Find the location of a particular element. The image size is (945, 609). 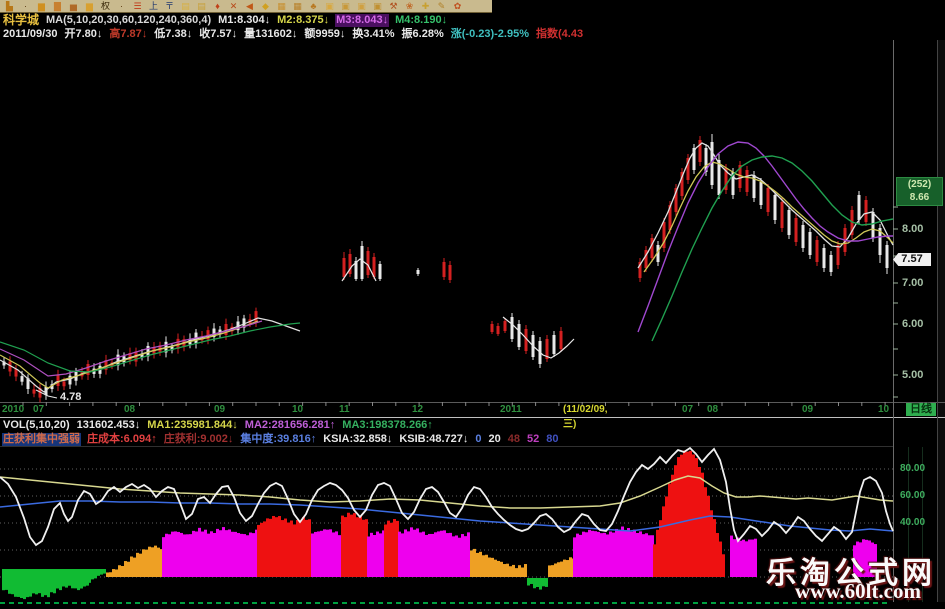

high-252-value: 8.66 is located at coordinates (919, 197).